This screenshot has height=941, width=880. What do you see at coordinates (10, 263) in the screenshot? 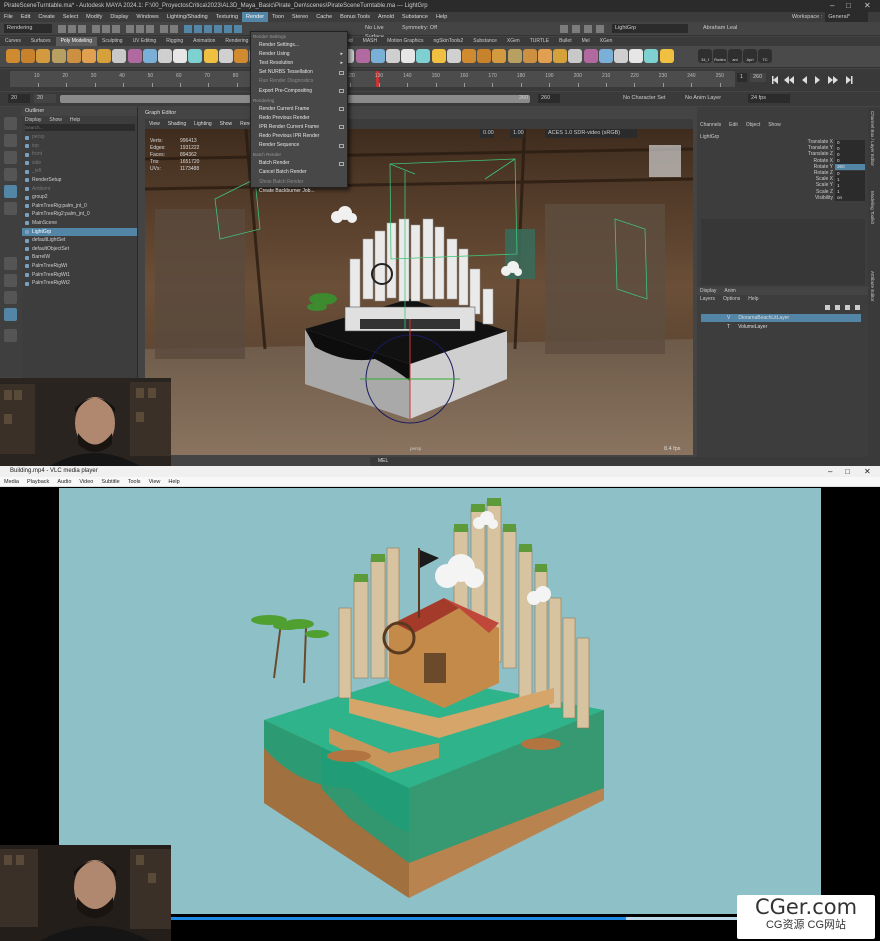
I see `single-view-icon` at bounding box center [10, 263].